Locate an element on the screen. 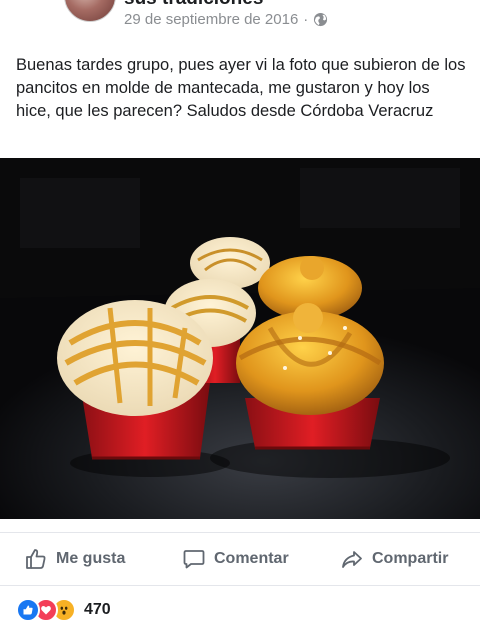 This screenshot has width=480, height=639. comment-button: Comentar is located at coordinates (235, 559).